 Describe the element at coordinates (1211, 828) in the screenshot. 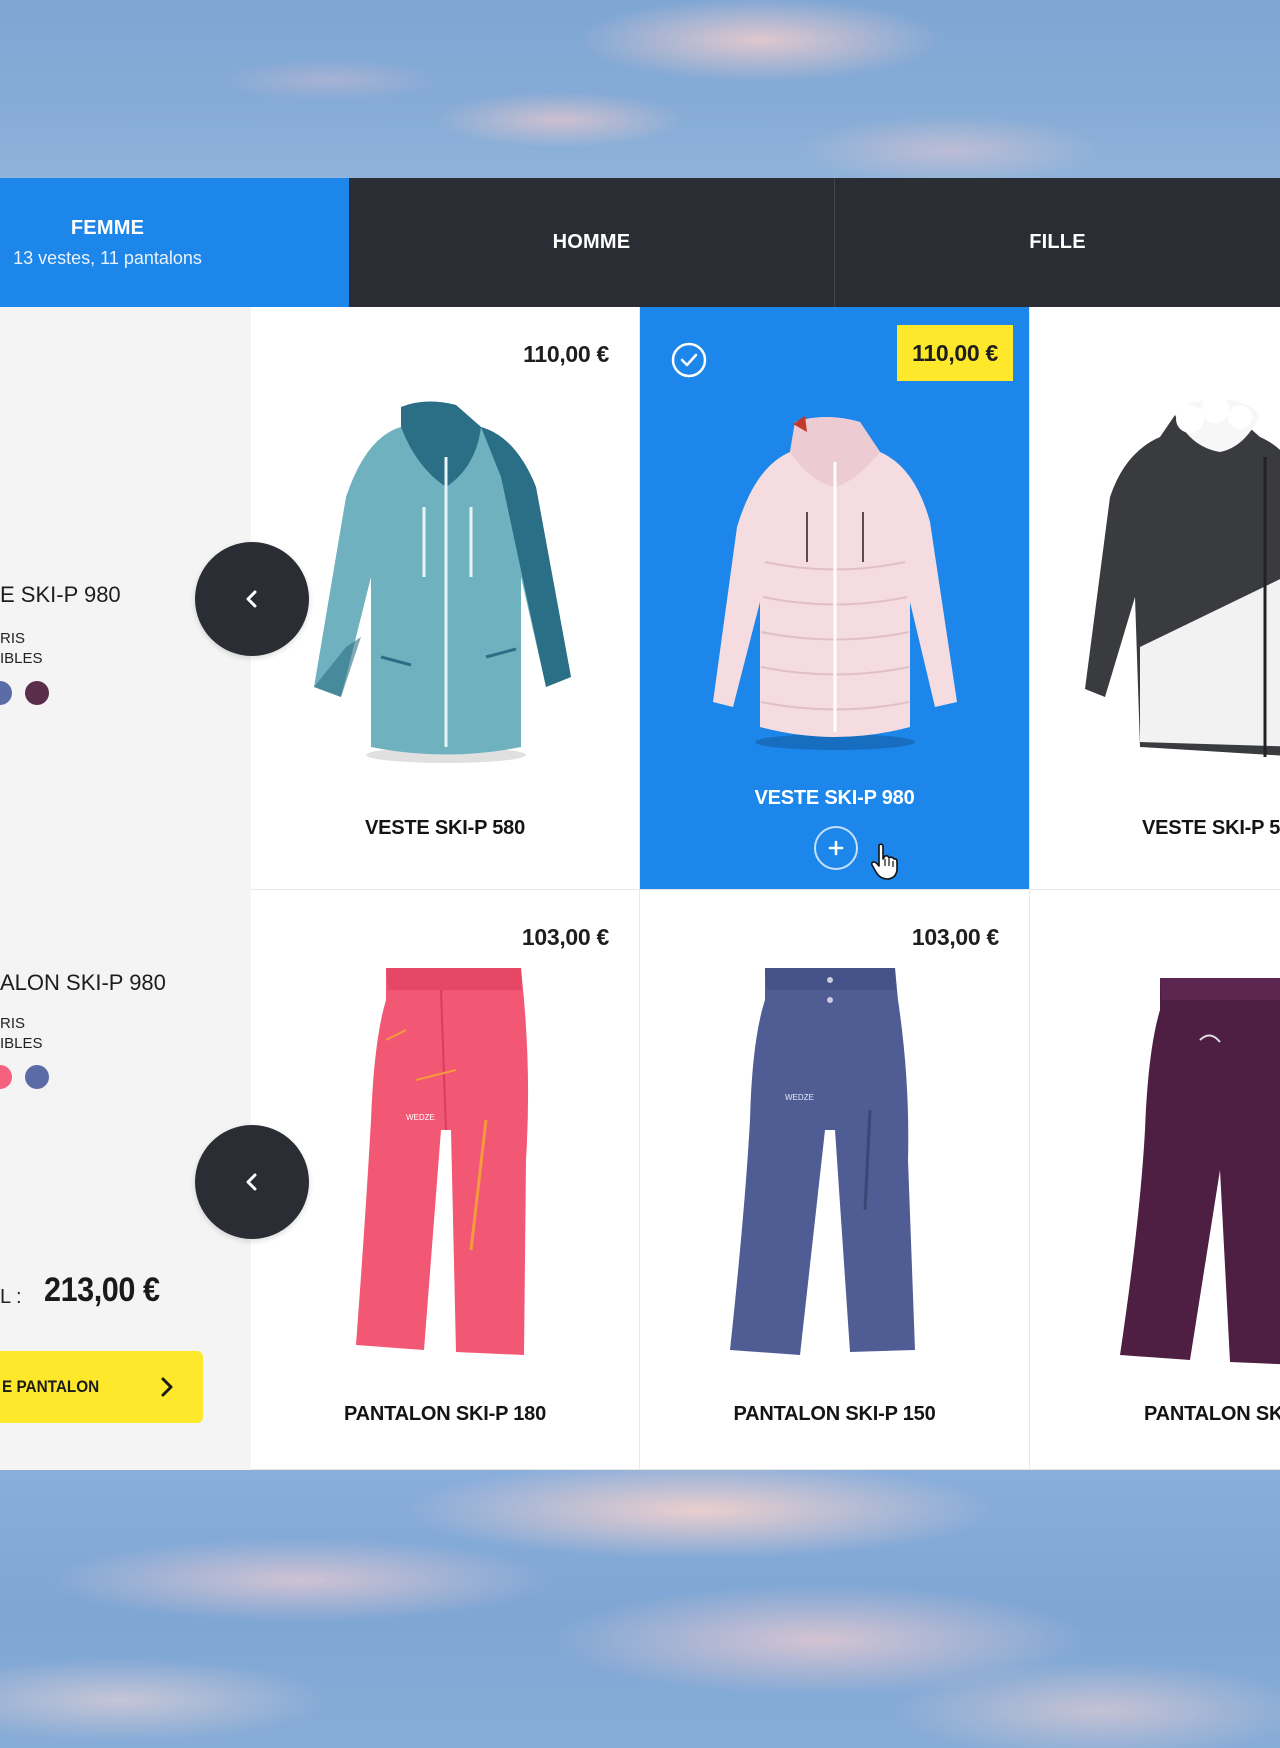

I see `product-name: VESTE SKI-P 5` at that location.